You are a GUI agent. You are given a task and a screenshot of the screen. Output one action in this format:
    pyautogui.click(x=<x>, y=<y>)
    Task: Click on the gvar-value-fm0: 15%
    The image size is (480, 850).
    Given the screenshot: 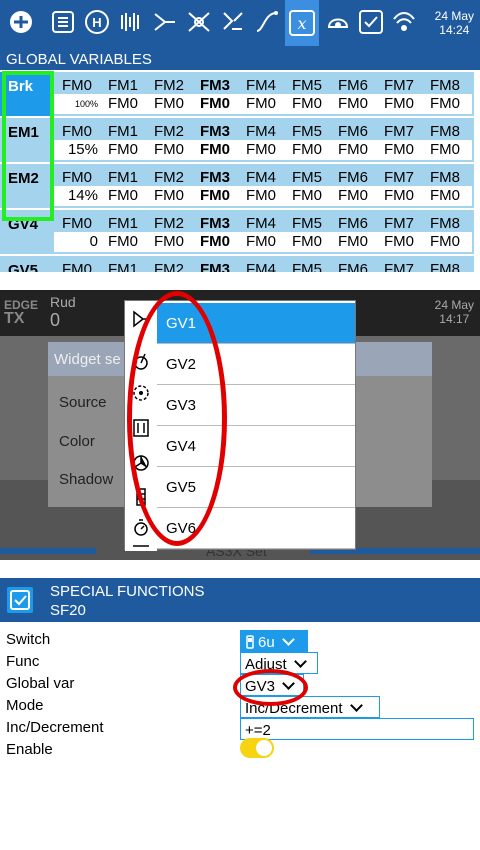 What is the action you would take?
    pyautogui.click(x=77, y=150)
    